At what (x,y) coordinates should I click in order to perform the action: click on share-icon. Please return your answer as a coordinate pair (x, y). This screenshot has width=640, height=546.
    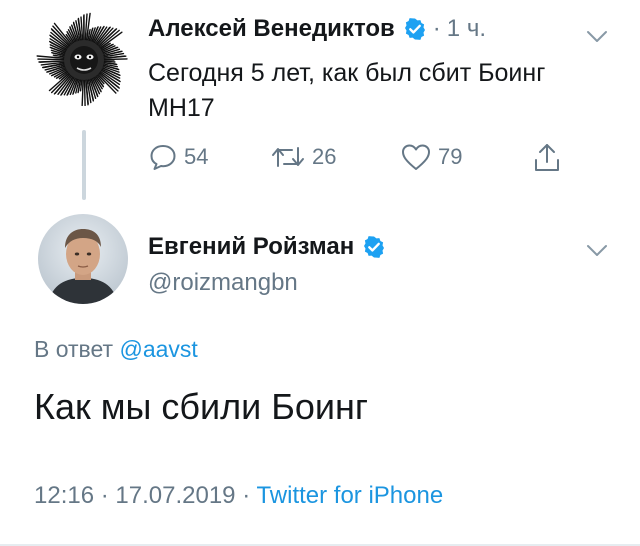
    Looking at the image, I should click on (547, 157).